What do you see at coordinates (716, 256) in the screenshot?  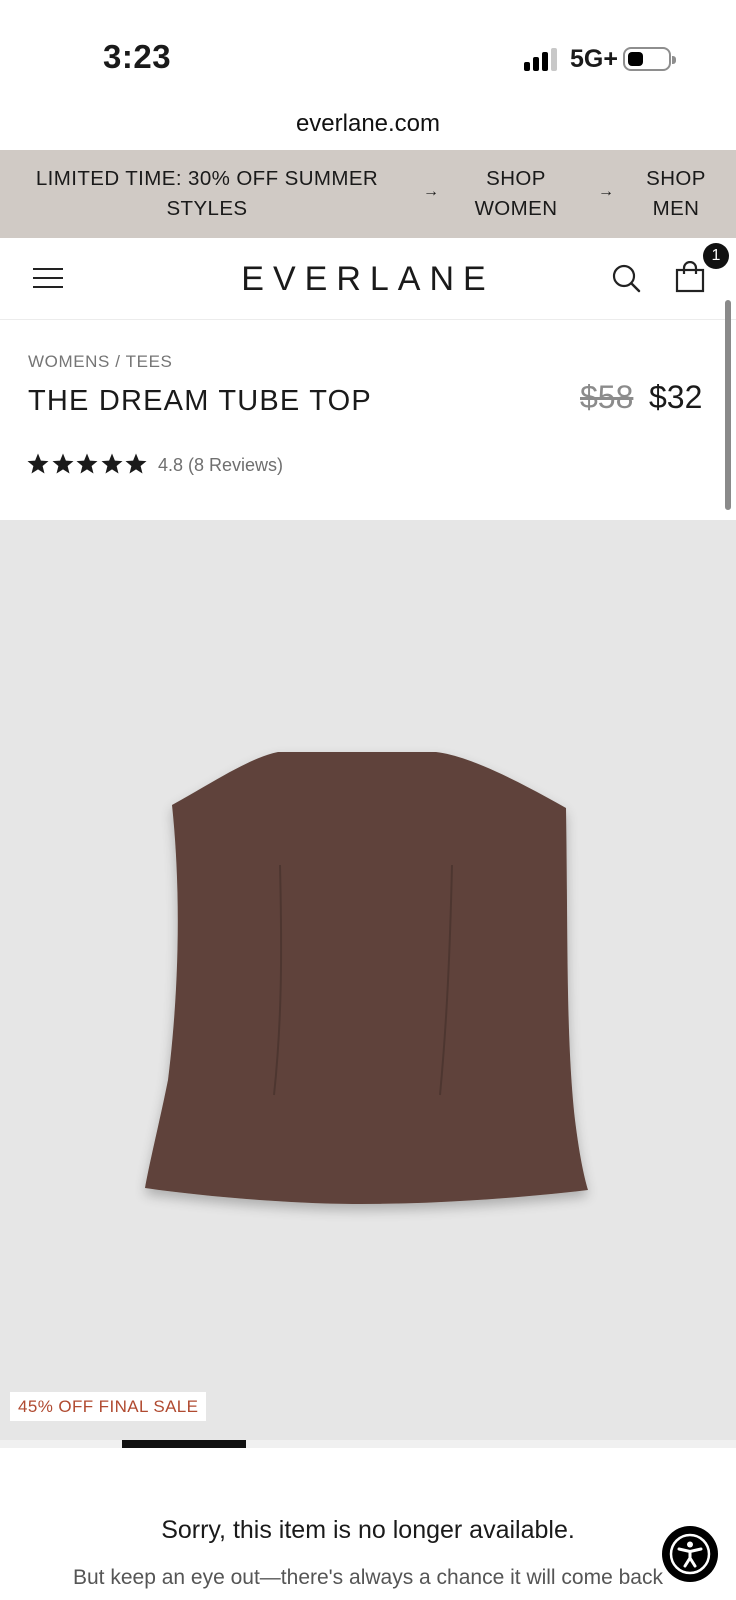 I see `cart-count-badge: 1` at bounding box center [716, 256].